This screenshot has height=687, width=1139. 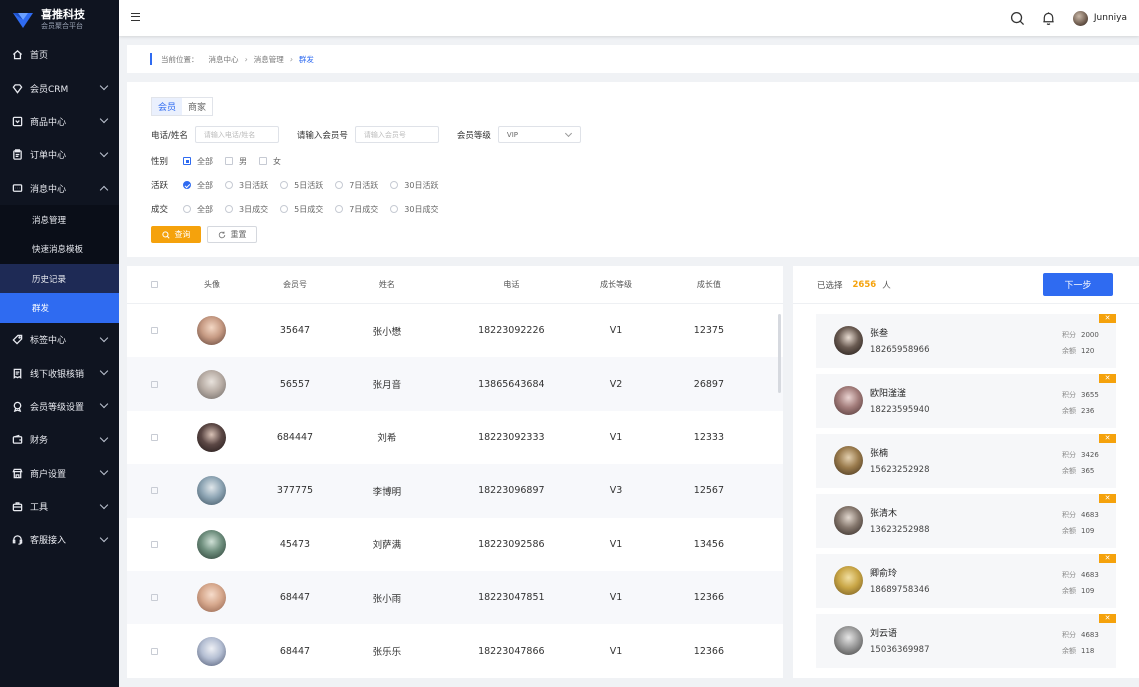 I want to click on sidebar-item-label: 会员等级设置, so click(x=57, y=407).